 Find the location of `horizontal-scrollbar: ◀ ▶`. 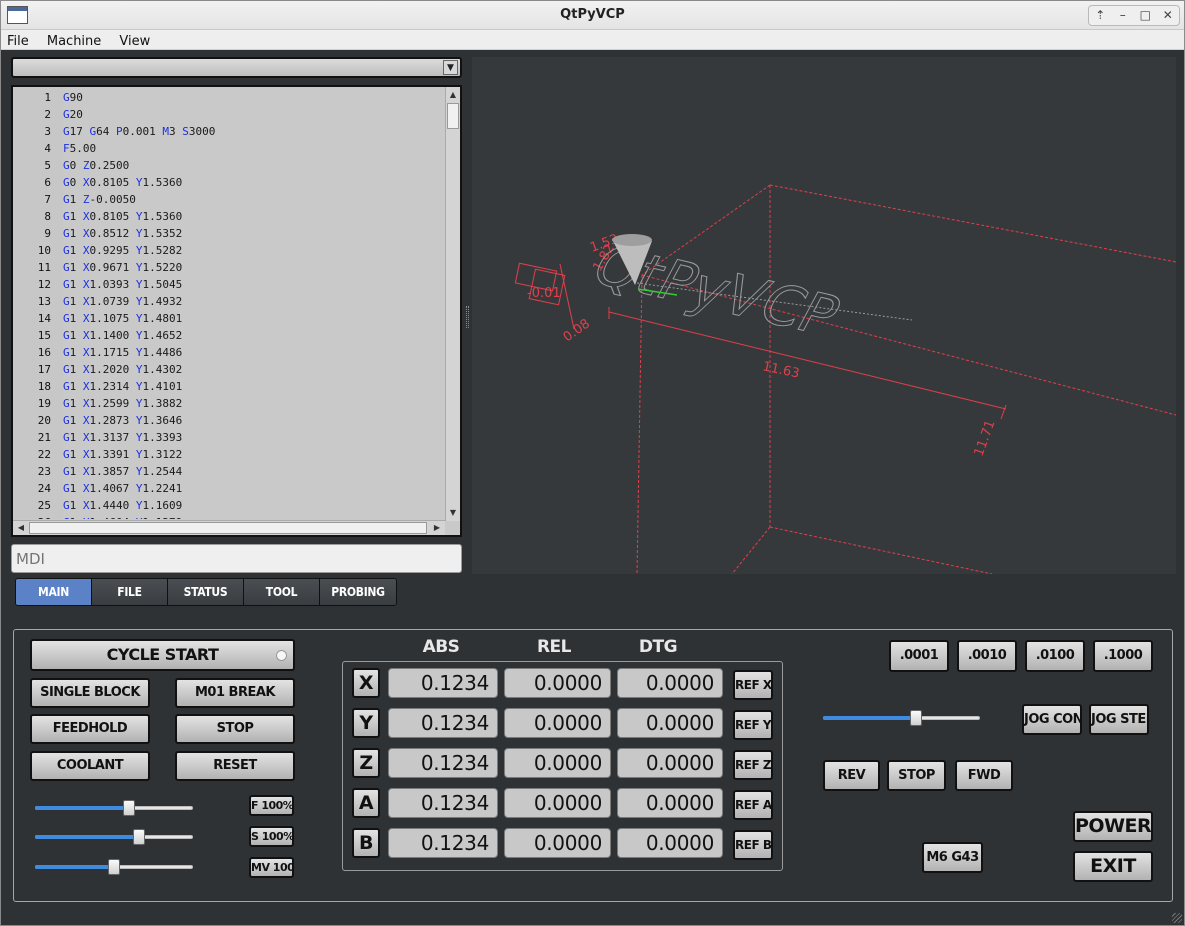

horizontal-scrollbar: ◀ ▶ is located at coordinates (229, 527).